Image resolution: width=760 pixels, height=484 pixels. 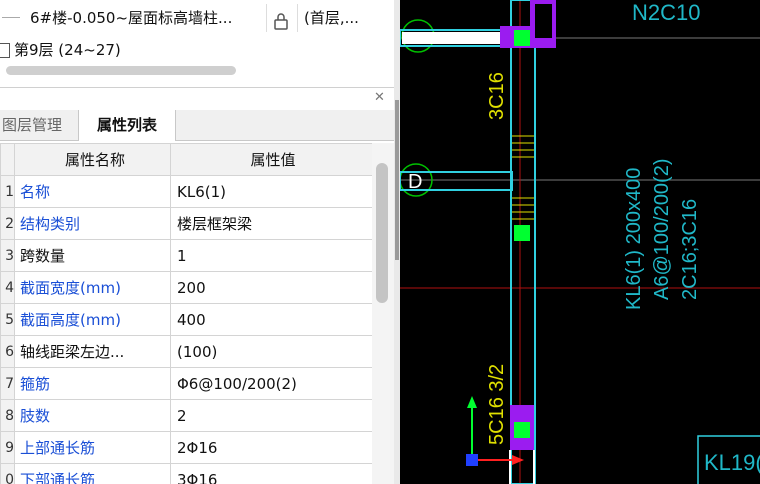 What do you see at coordinates (198, 87) in the screenshot?
I see `panel-separator` at bounding box center [198, 87].